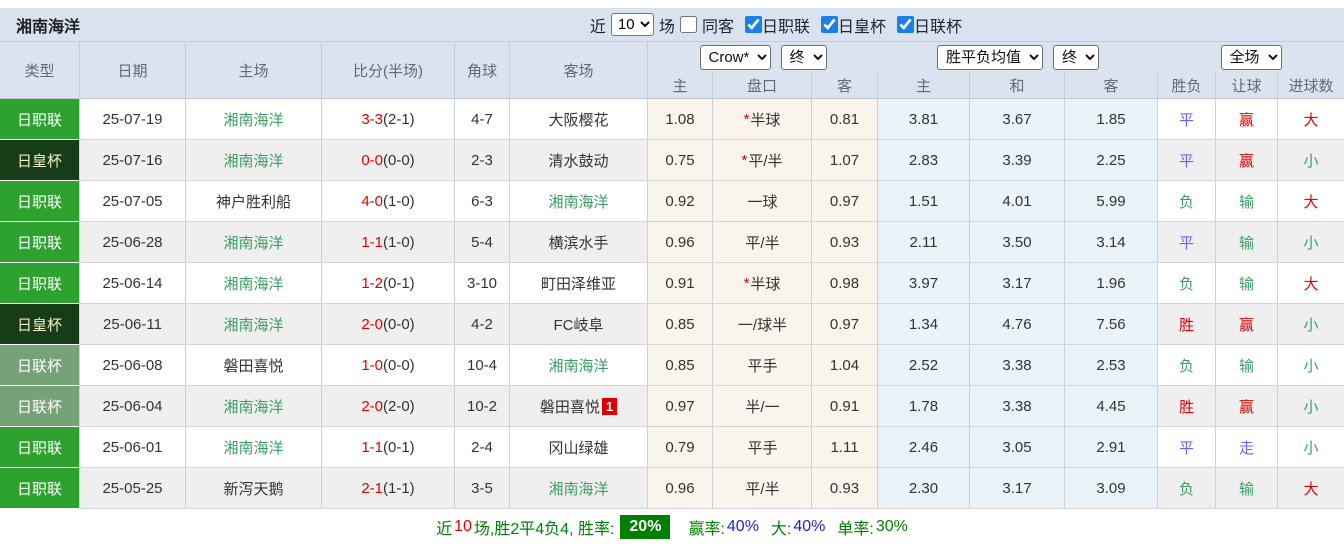 This screenshot has height=544, width=1344. Describe the element at coordinates (399, 160) in the screenshot. I see `half-time-score: (0-0)` at that location.